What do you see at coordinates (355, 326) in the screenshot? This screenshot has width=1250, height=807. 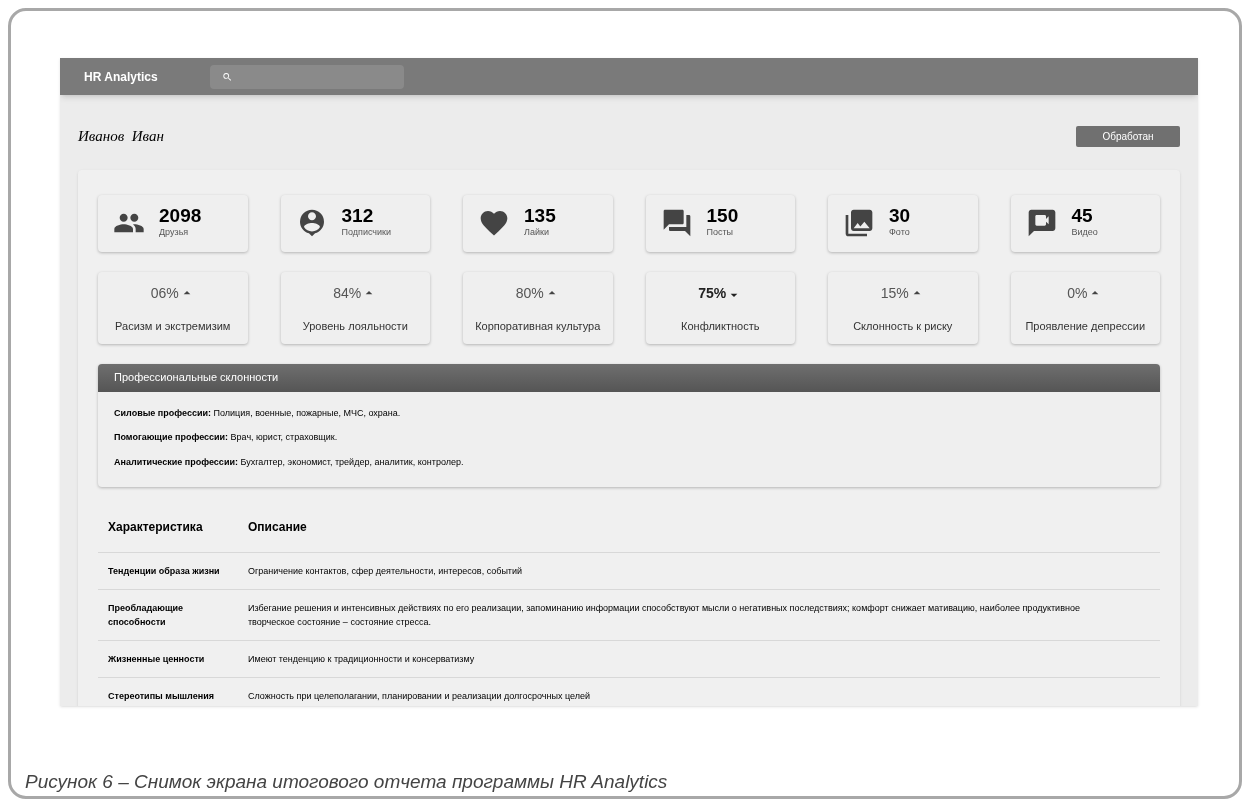 I see `metric-label: Уровень лояльности` at bounding box center [355, 326].